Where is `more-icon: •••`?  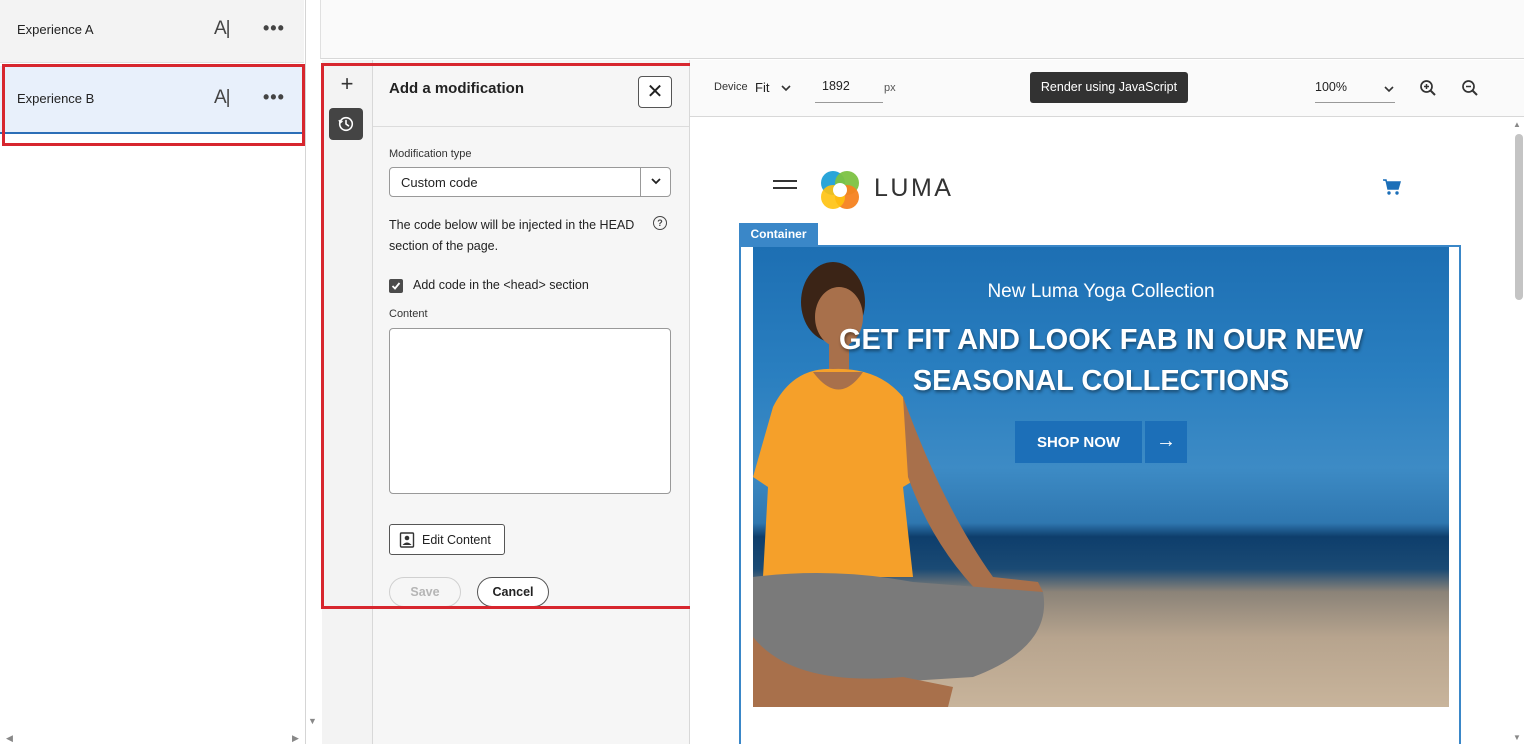 more-icon: ••• is located at coordinates (274, 28).